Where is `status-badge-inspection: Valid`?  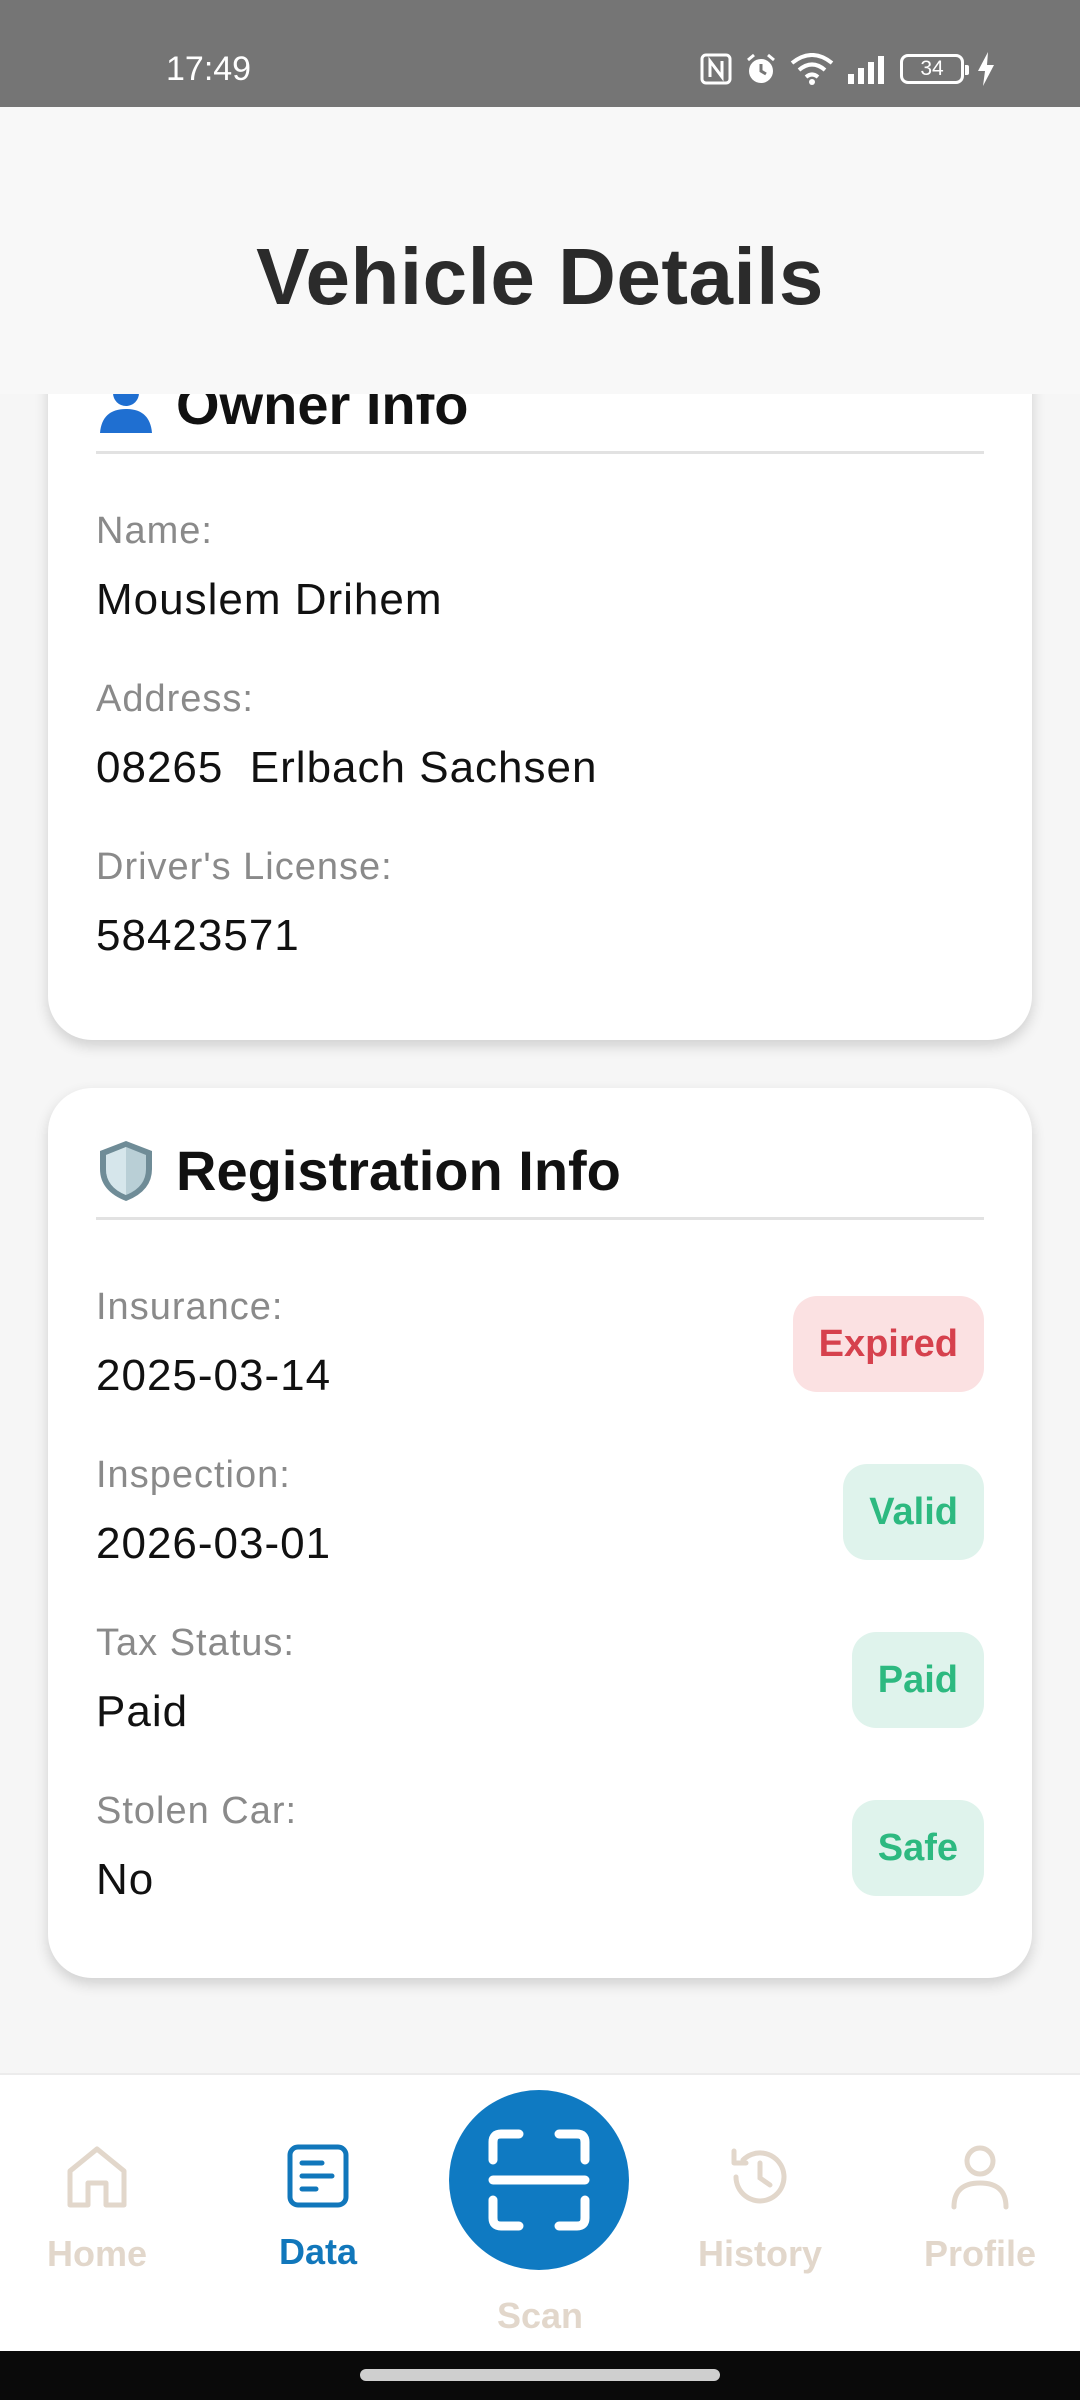
status-badge-inspection: Valid is located at coordinates (913, 1512).